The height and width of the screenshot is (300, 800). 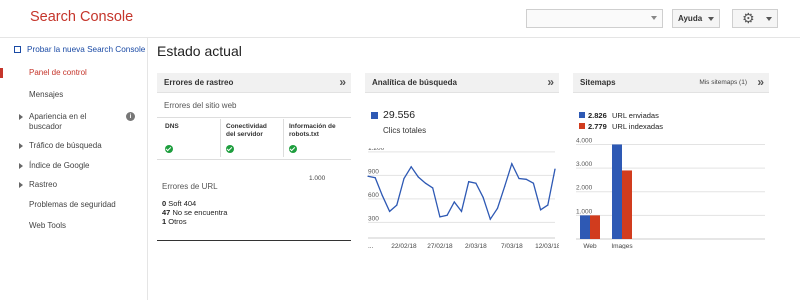 I want to click on x-tick-label: Web, so click(x=590, y=246).